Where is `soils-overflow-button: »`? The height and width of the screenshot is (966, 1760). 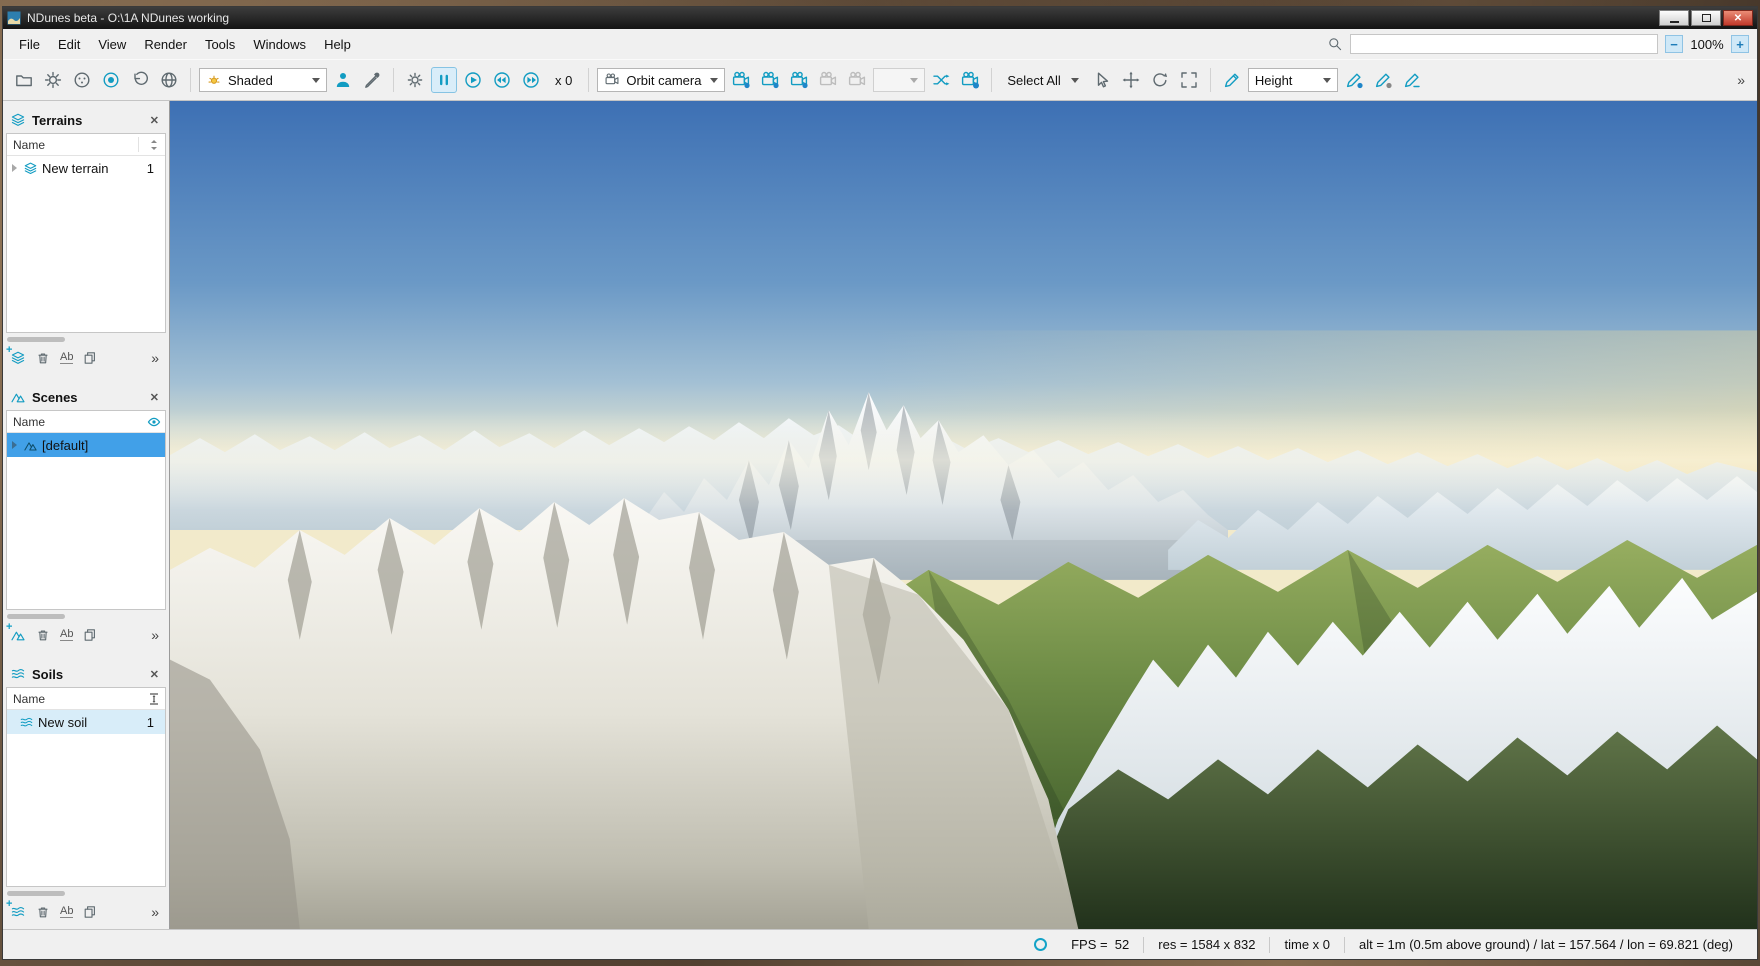
soils-overflow-button: » is located at coordinates (155, 912).